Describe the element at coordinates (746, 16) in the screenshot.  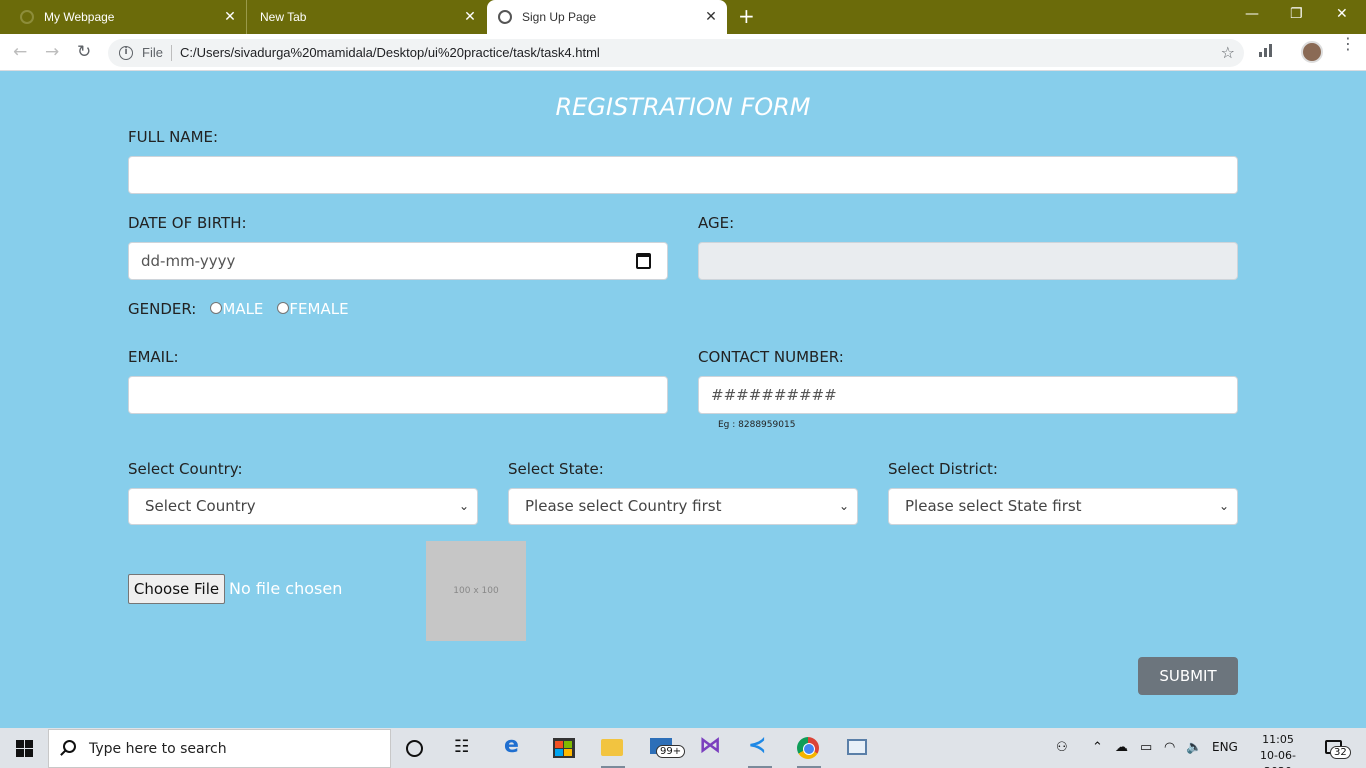
I see `new-tab-plus-icon: +` at that location.